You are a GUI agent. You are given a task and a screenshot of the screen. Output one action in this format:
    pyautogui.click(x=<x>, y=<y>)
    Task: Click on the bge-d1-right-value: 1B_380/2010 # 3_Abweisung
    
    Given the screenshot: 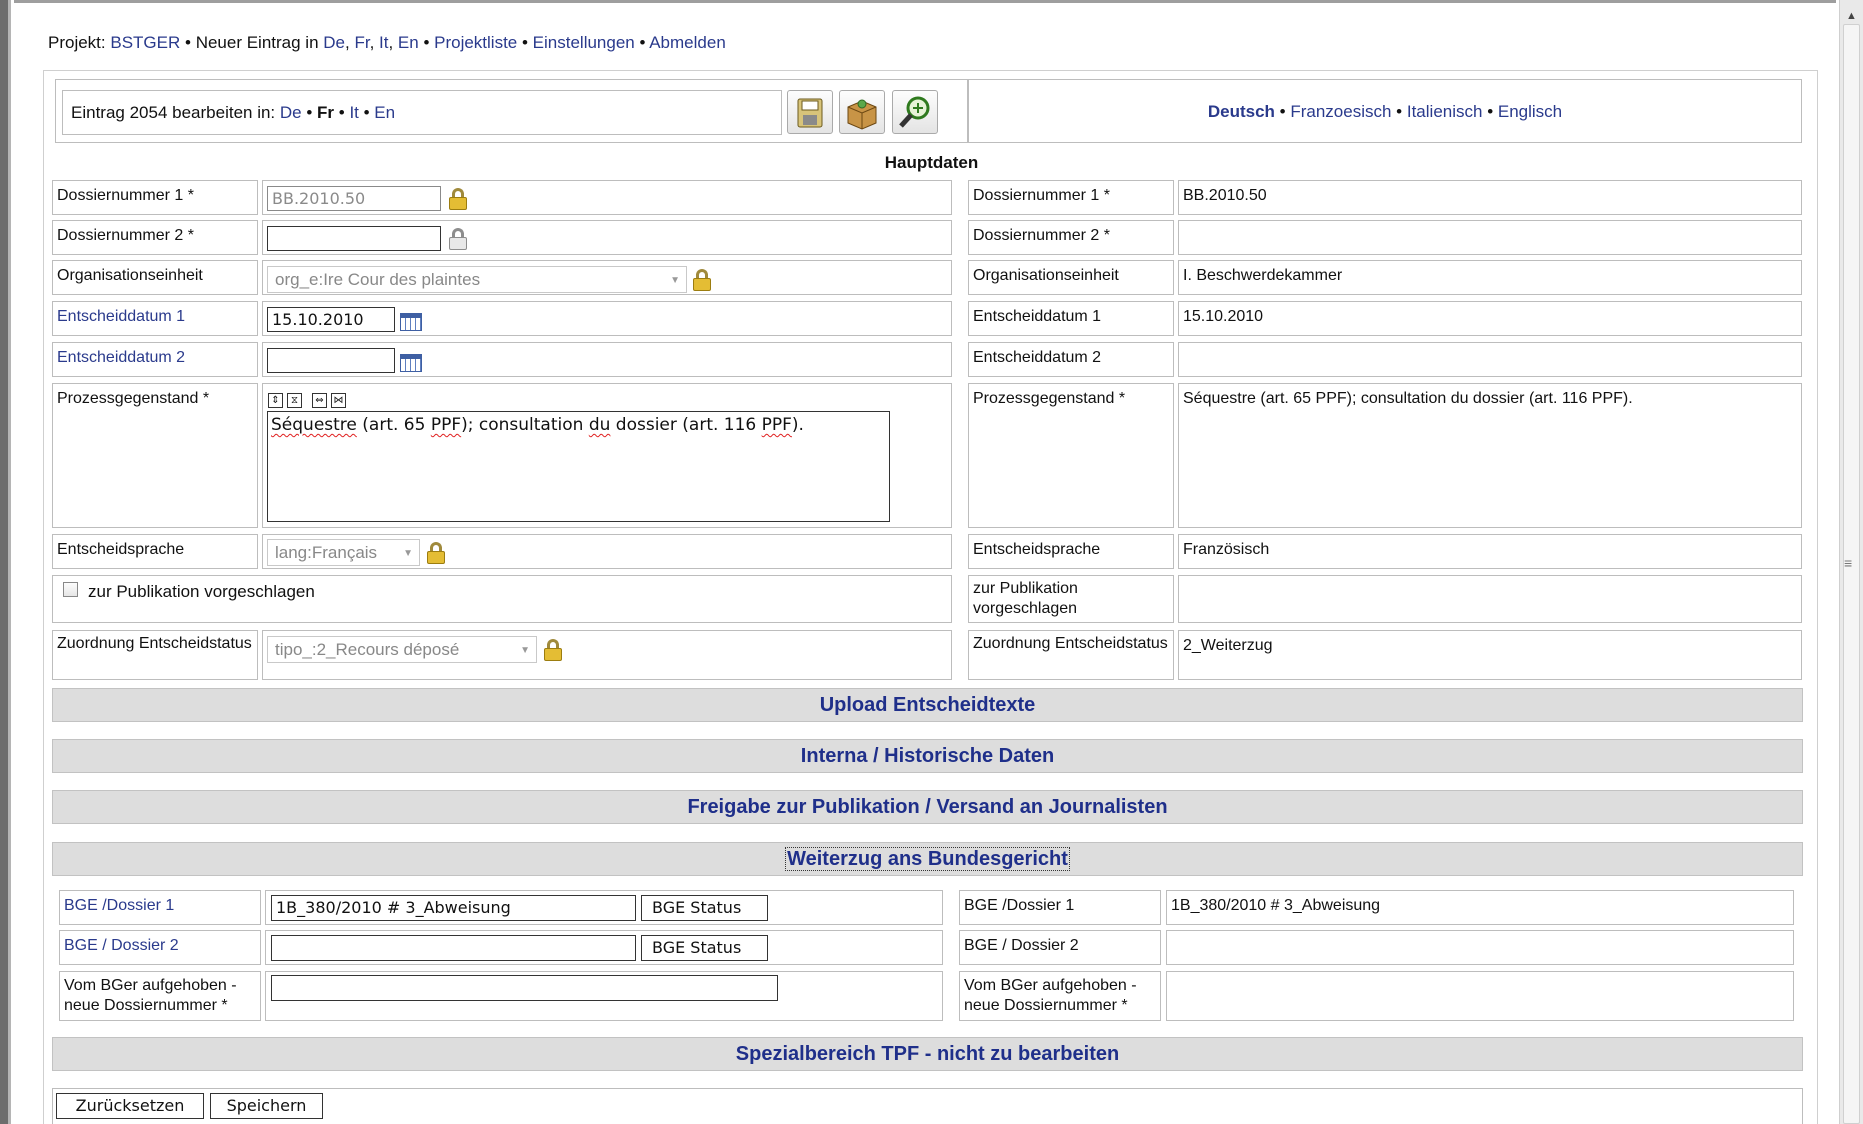 What is the action you would take?
    pyautogui.click(x=1480, y=907)
    